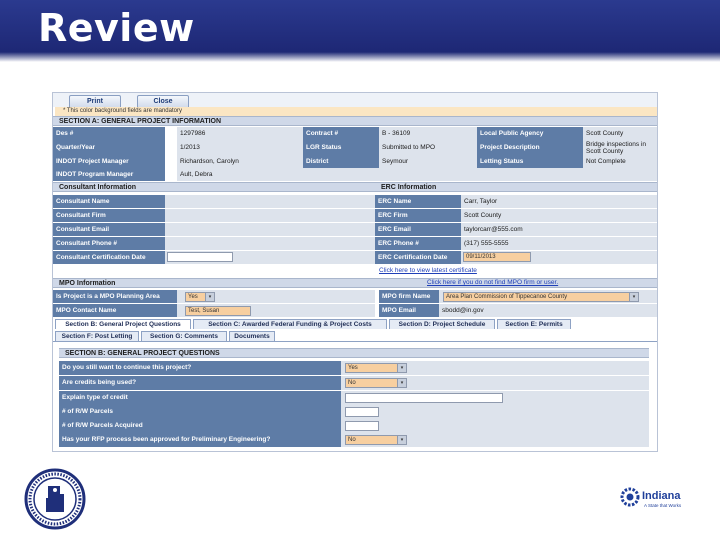  Describe the element at coordinates (355, 283) in the screenshot. I see `mpo-header: MPO Information` at that location.